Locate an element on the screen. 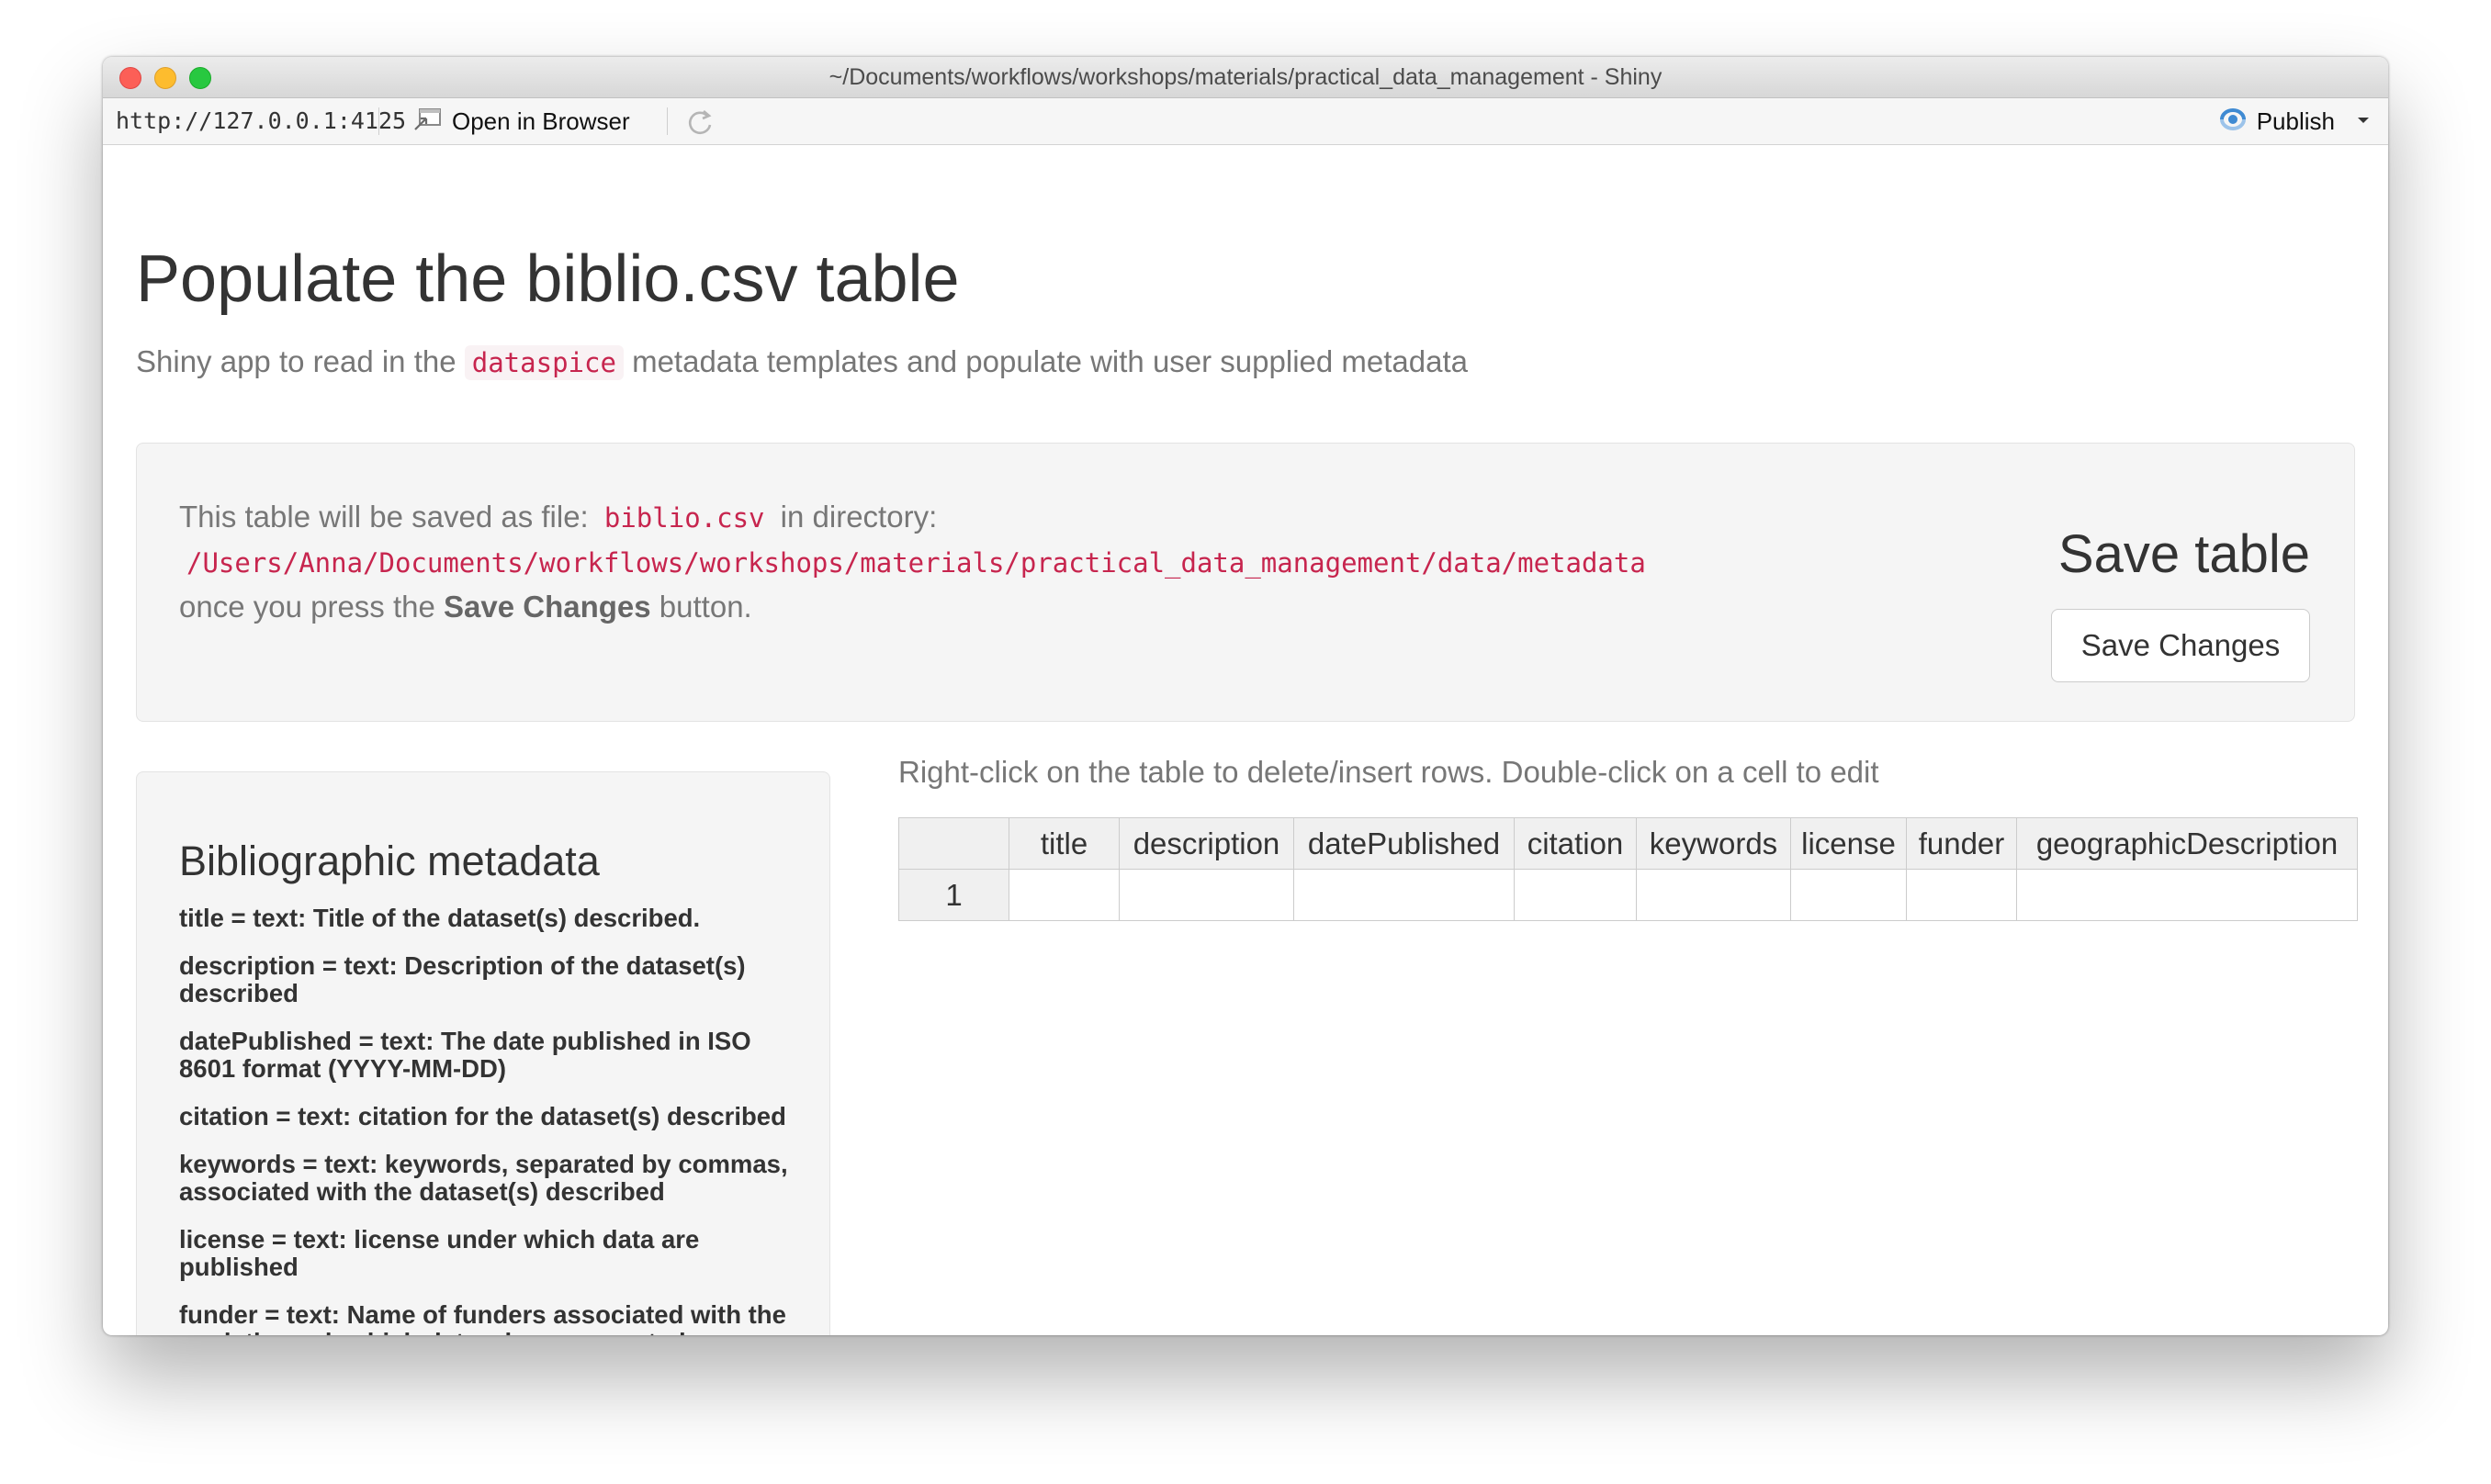  column-header: datePublished is located at coordinates (1404, 844).